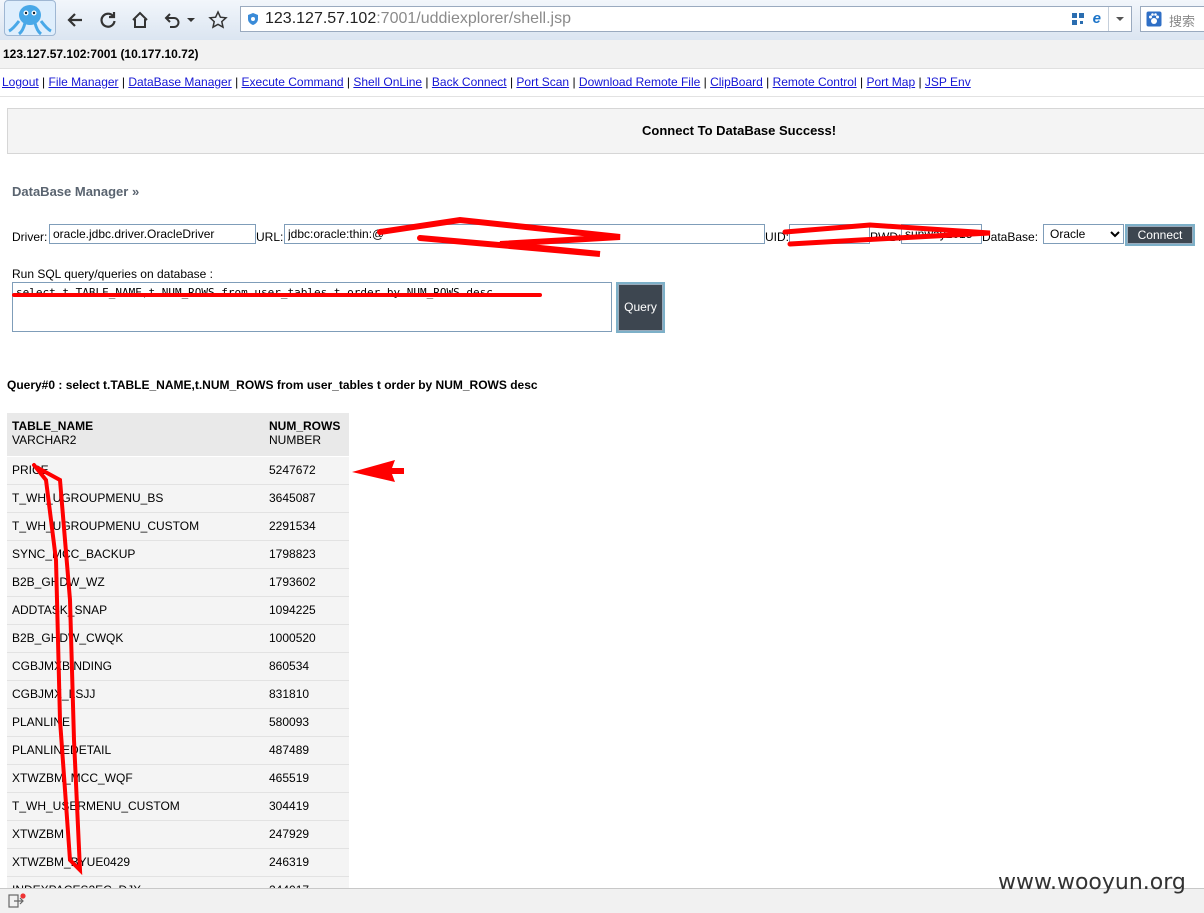 Image resolution: width=1204 pixels, height=913 pixels. I want to click on table-row: T_WH_UGROUPMENU_CUSTOM 2291534, so click(178, 526).